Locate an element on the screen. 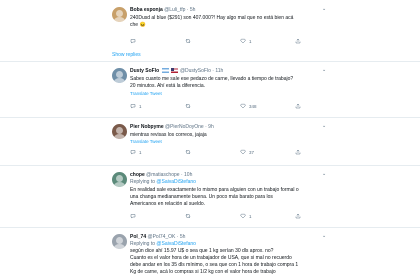 This screenshot has width=420, height=280. tweet-actions: 1 348 is located at coordinates (225, 106).